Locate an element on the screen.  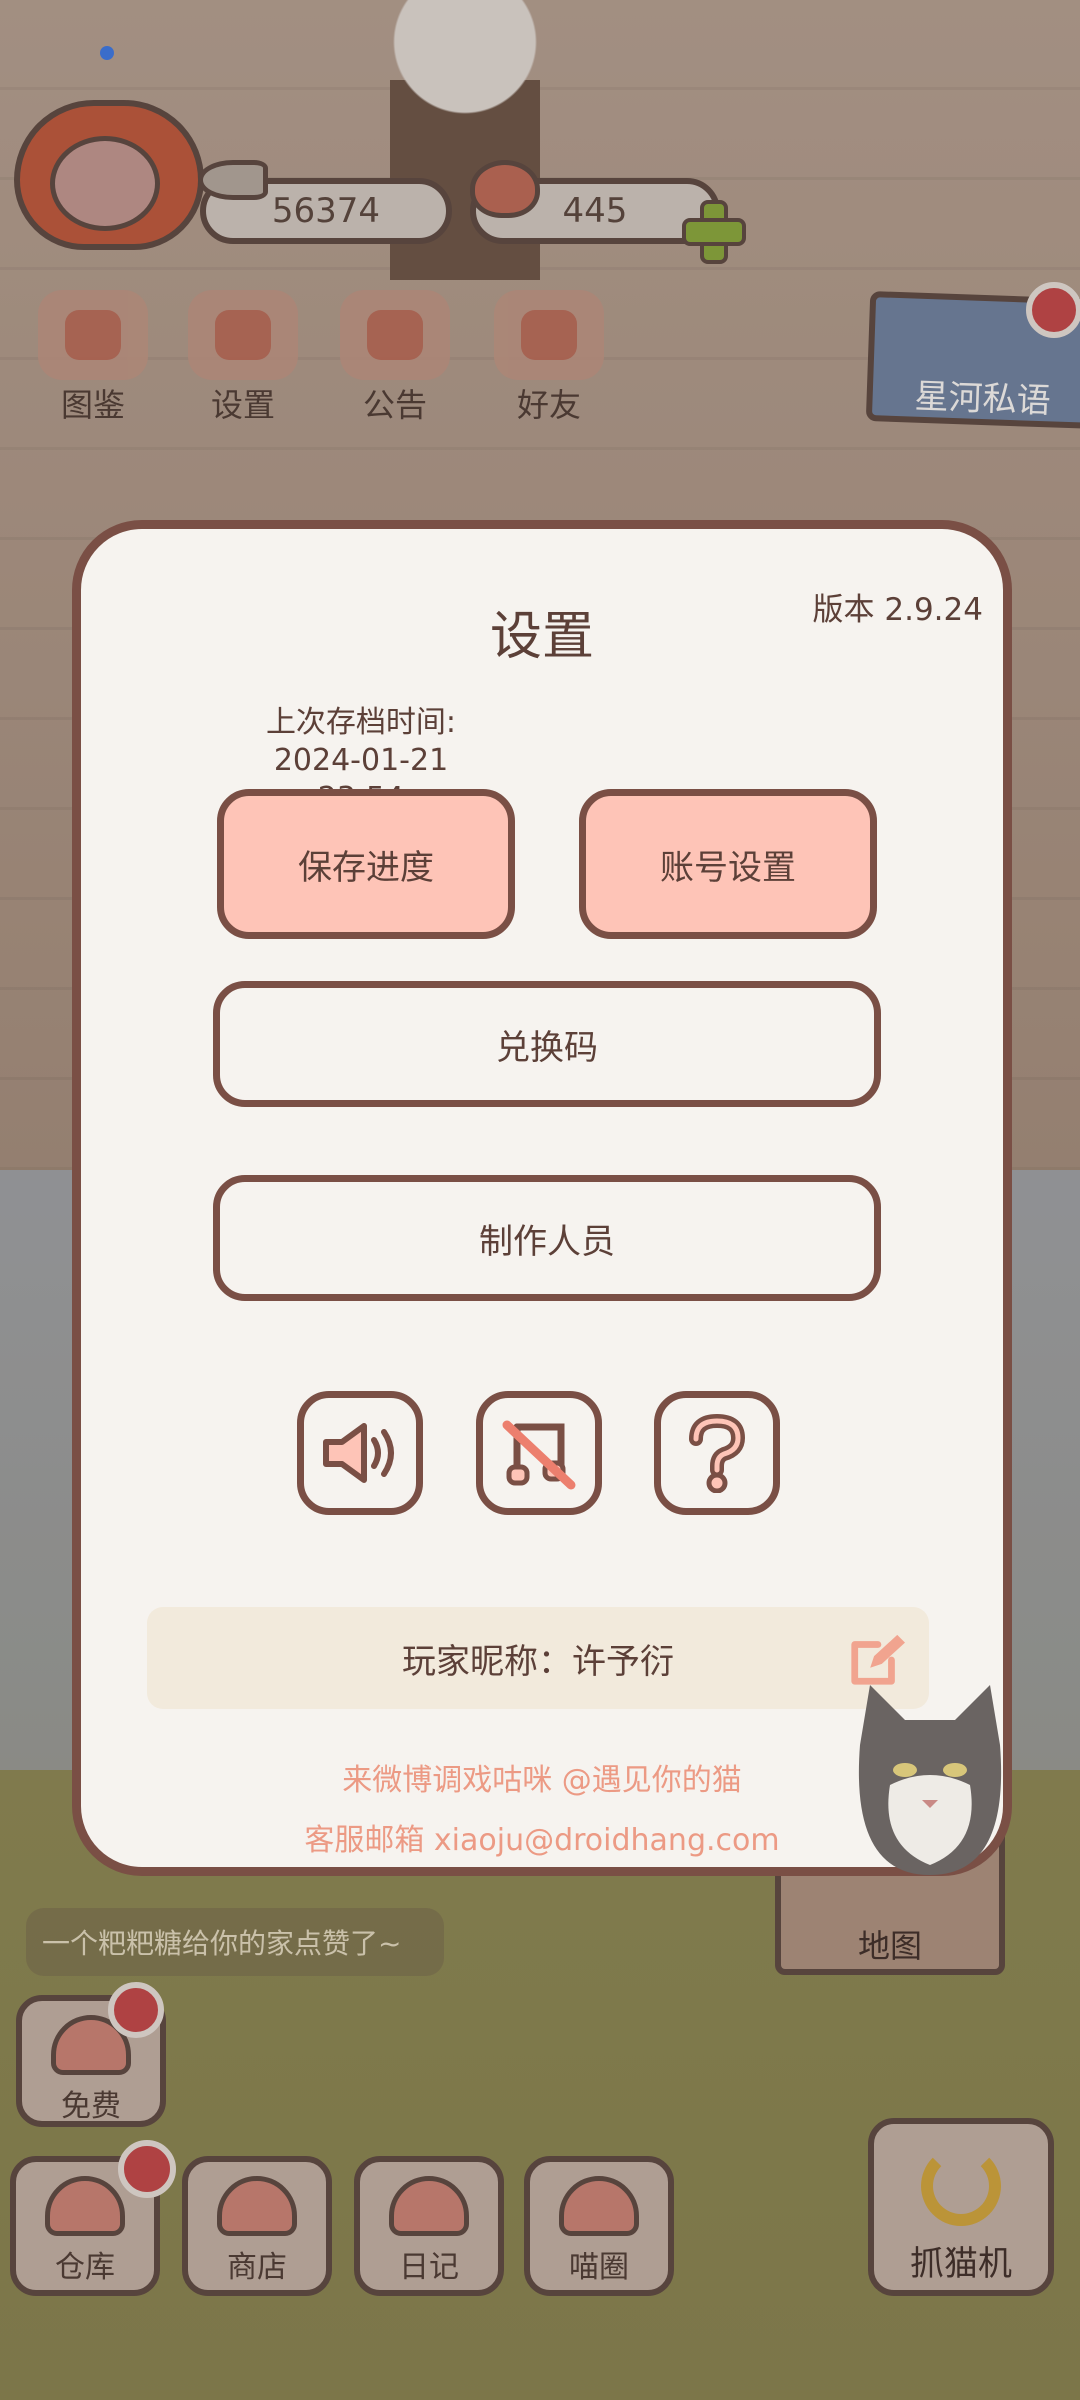
question-mark-icon is located at coordinates (717, 1453).